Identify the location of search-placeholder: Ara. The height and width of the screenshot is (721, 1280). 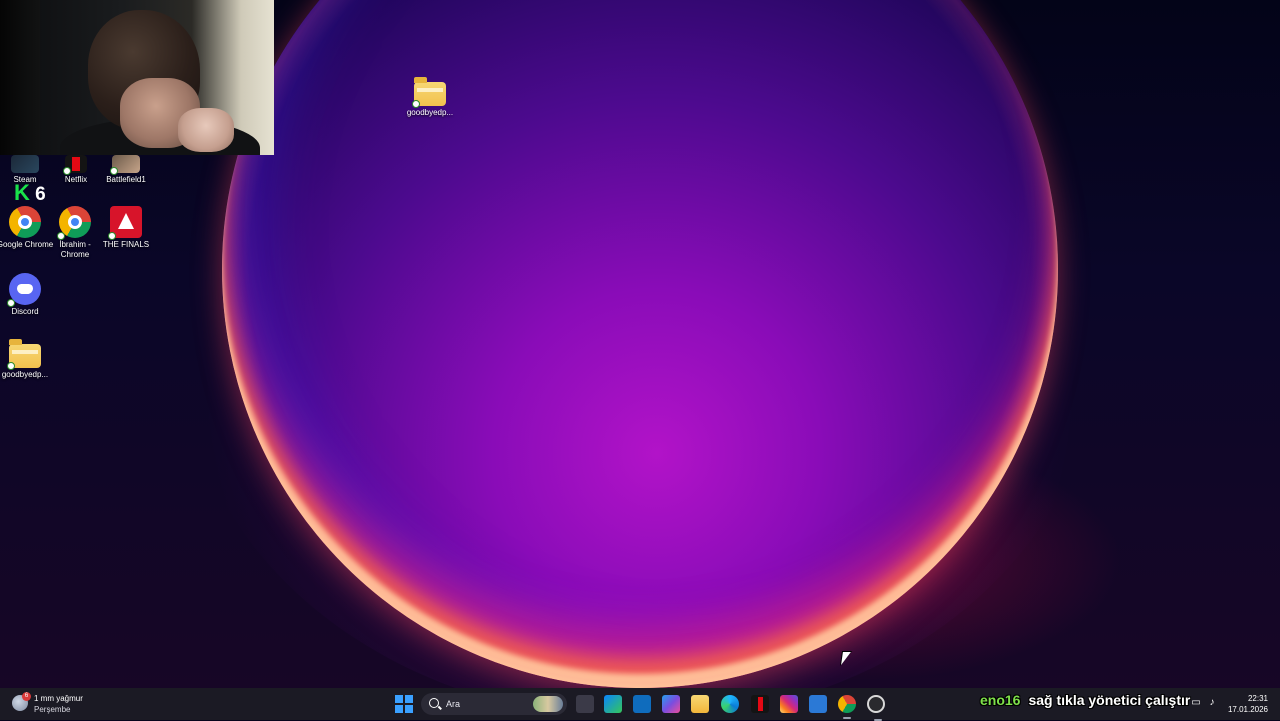
(453, 704).